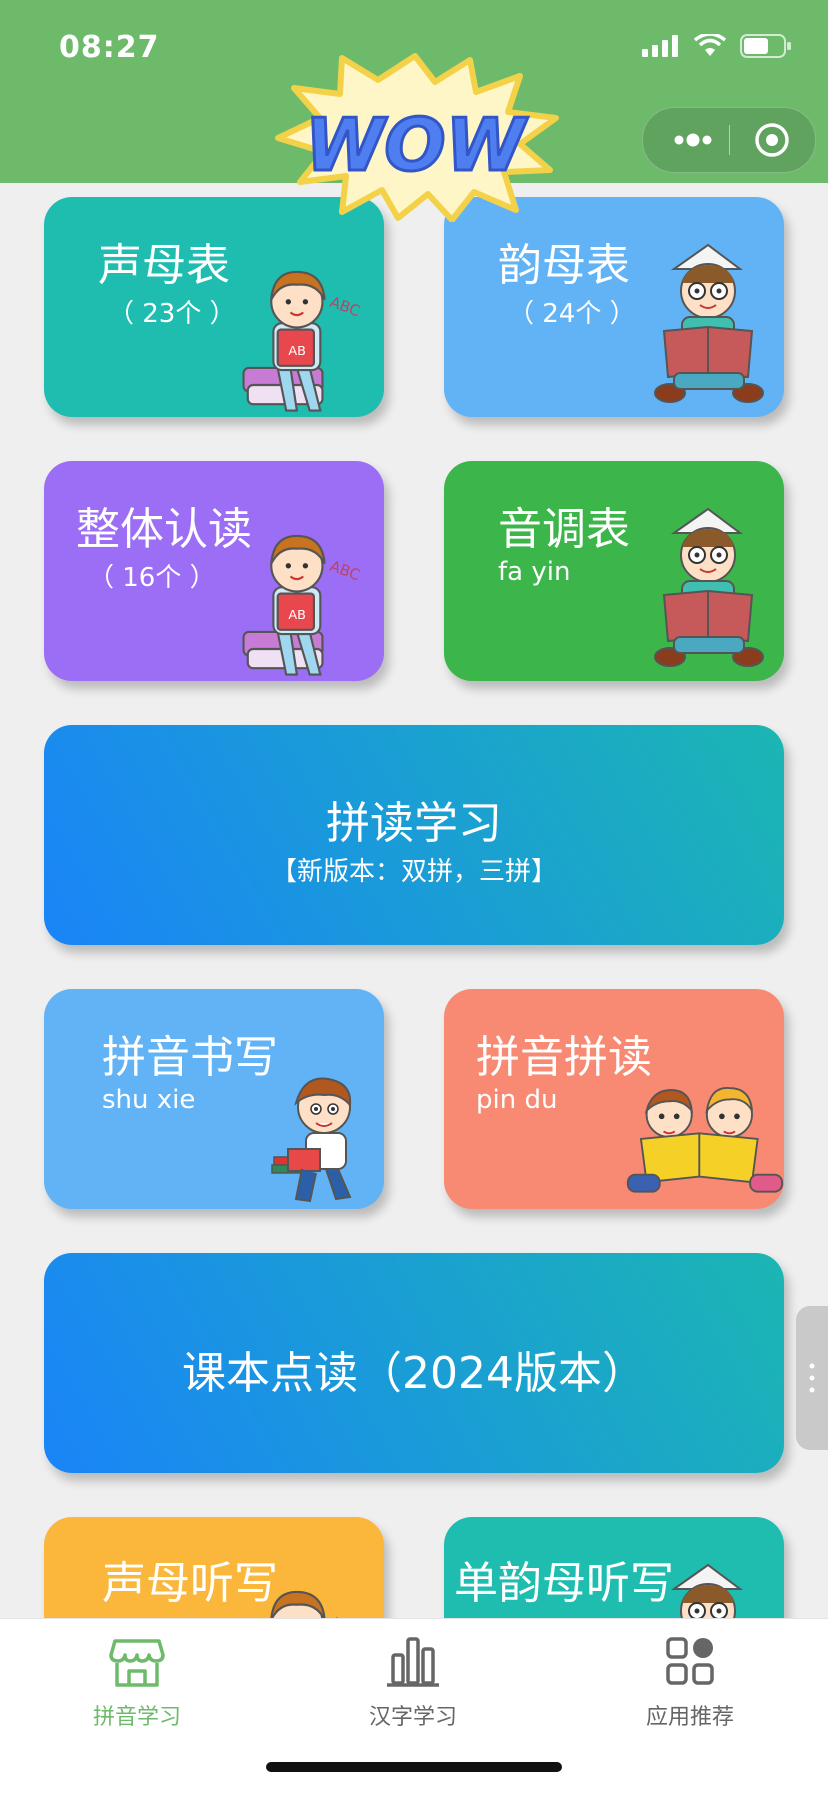 The image size is (828, 1793). I want to click on capsule-divider, so click(729, 140).